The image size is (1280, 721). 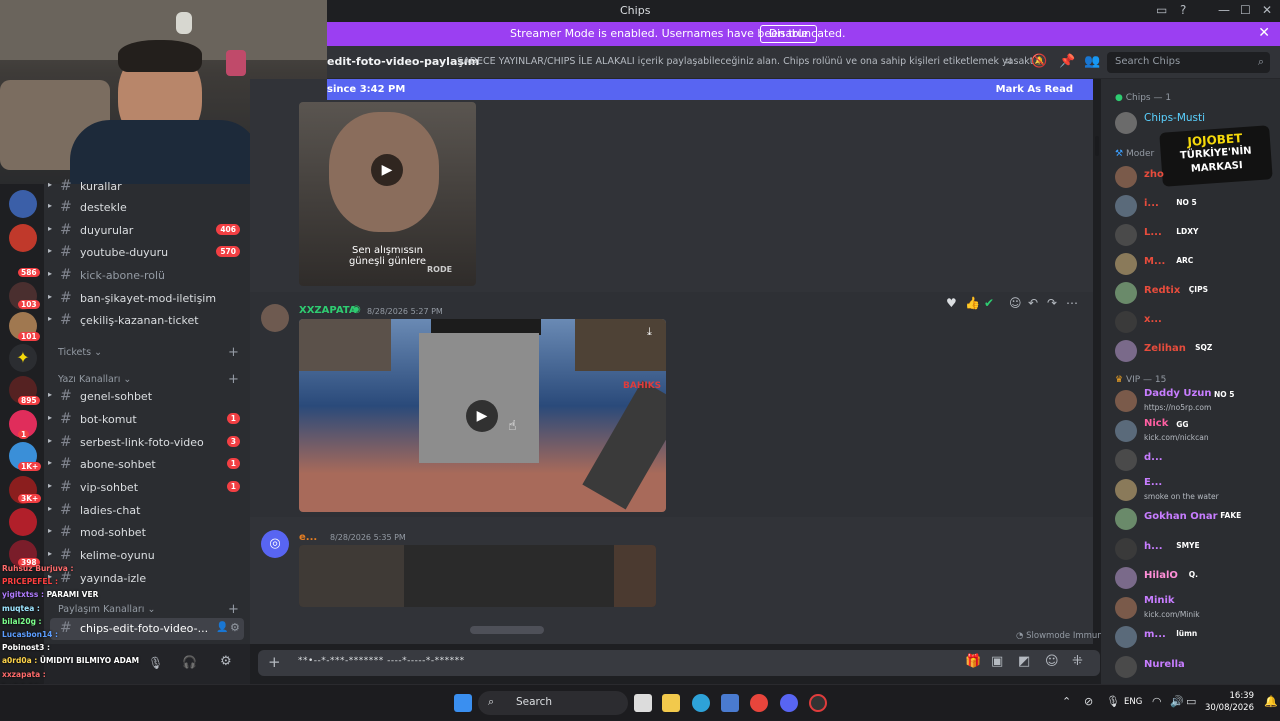 I want to click on store-icon, so click(x=730, y=703).